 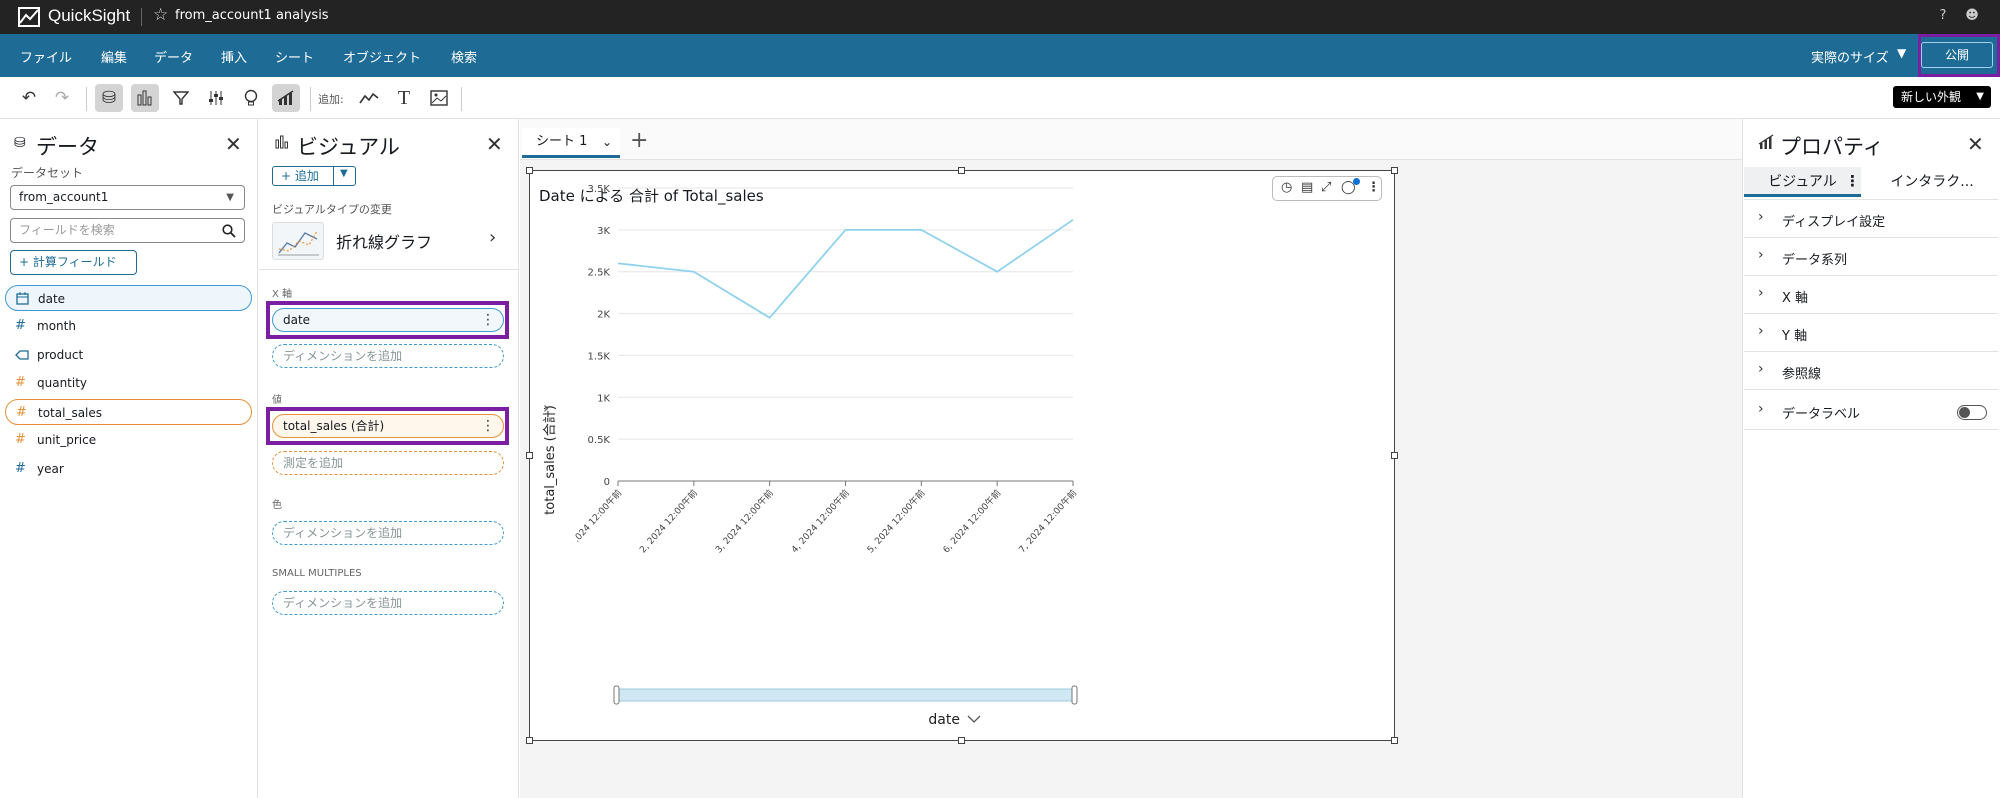 I want to click on tab-visual-label: ビジュアル, so click(x=1802, y=182).